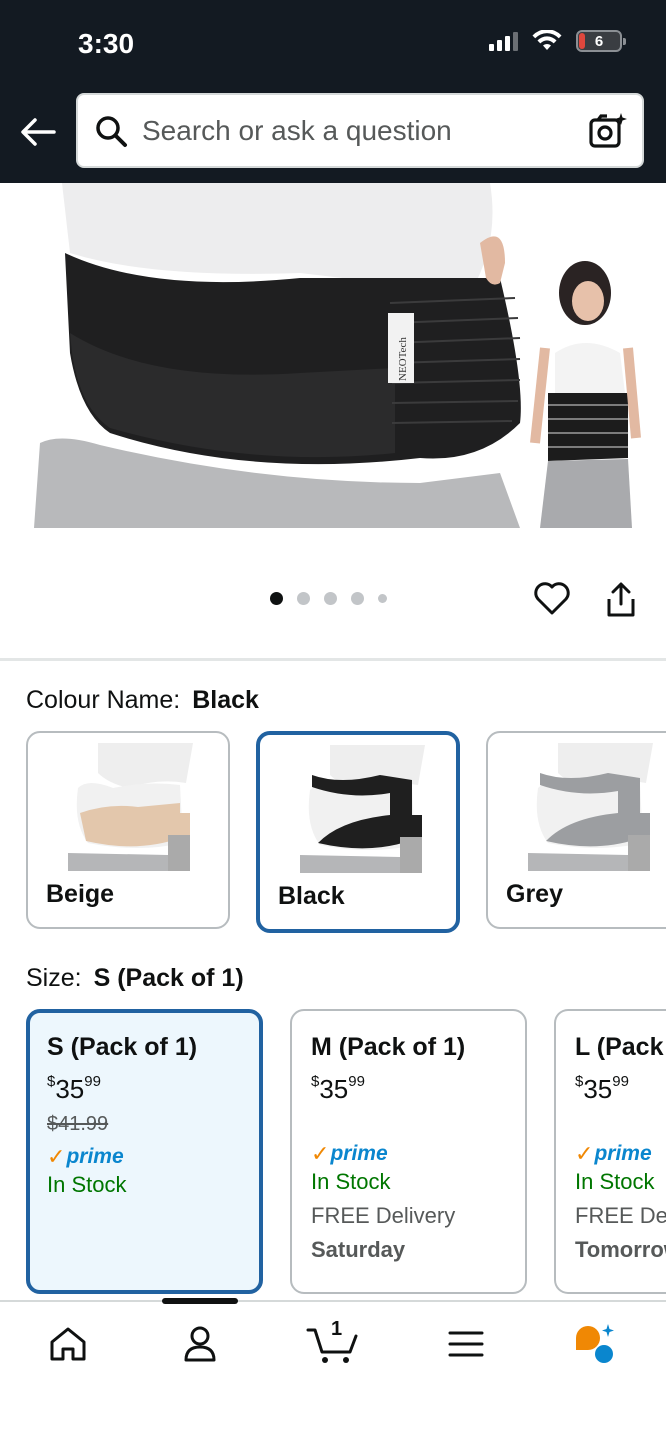 The height and width of the screenshot is (1440, 666). I want to click on size-option-name: S (Pack of 1), so click(122, 1047).